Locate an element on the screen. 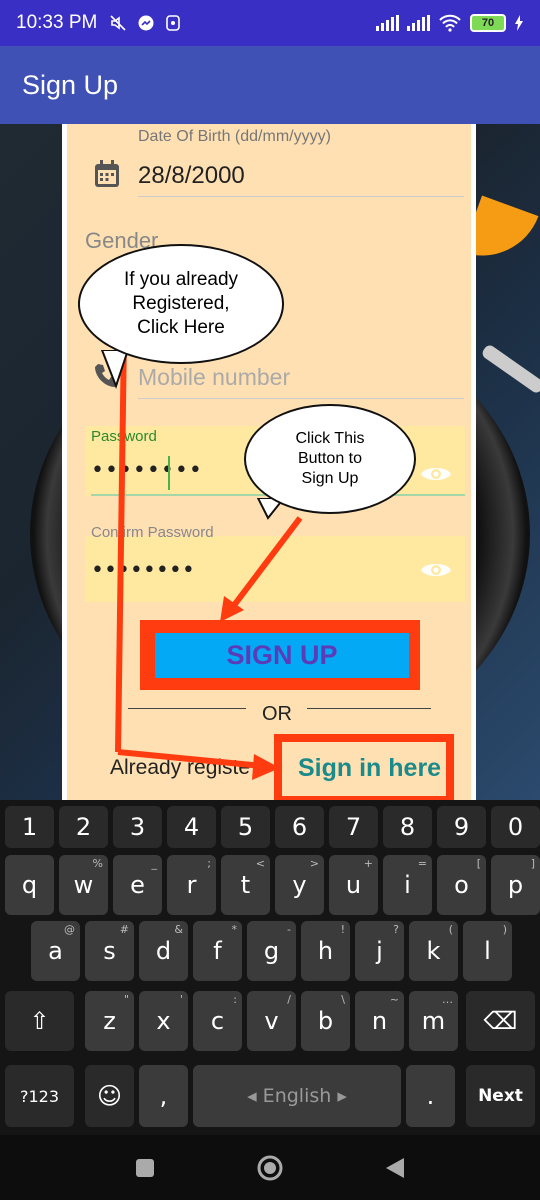  key-2-label: 2 is located at coordinates (83, 827).